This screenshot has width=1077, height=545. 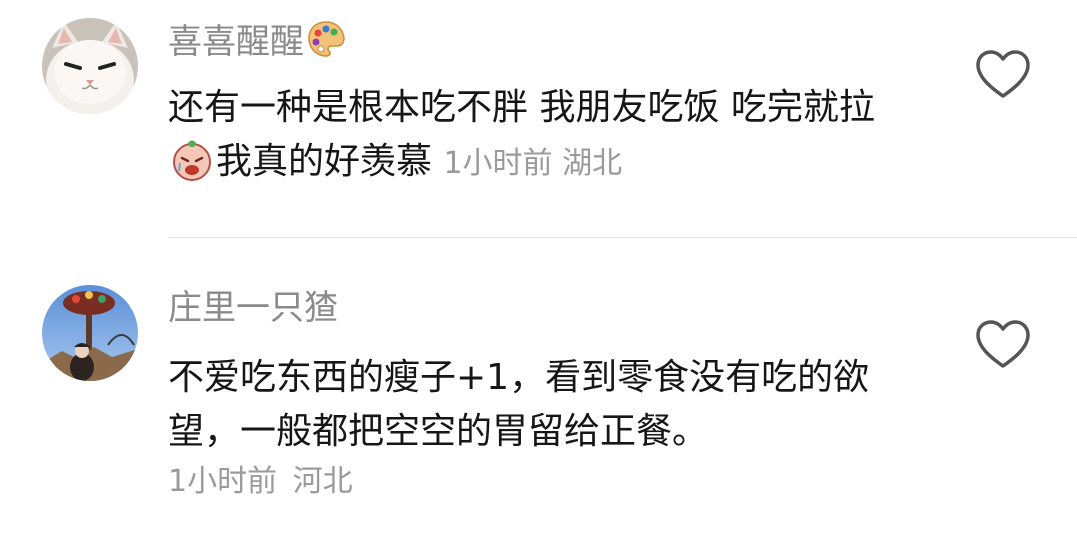 I want to click on comment-text: 不爱吃东西的瘦子+1，看到零食没有吃的欲望，一般都把空空的胃留给正餐。, so click(x=533, y=405).